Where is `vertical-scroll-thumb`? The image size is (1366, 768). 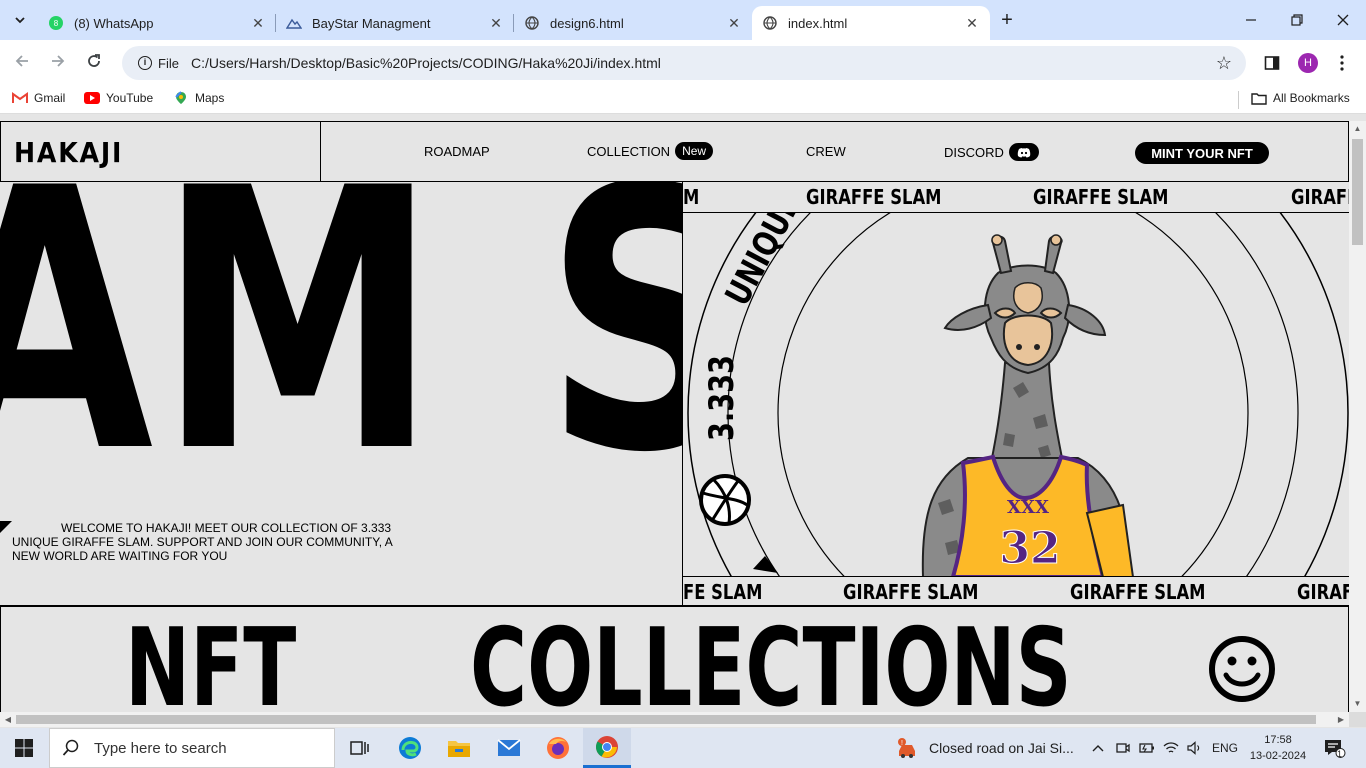
vertical-scroll-thumb is located at coordinates (1357, 192).